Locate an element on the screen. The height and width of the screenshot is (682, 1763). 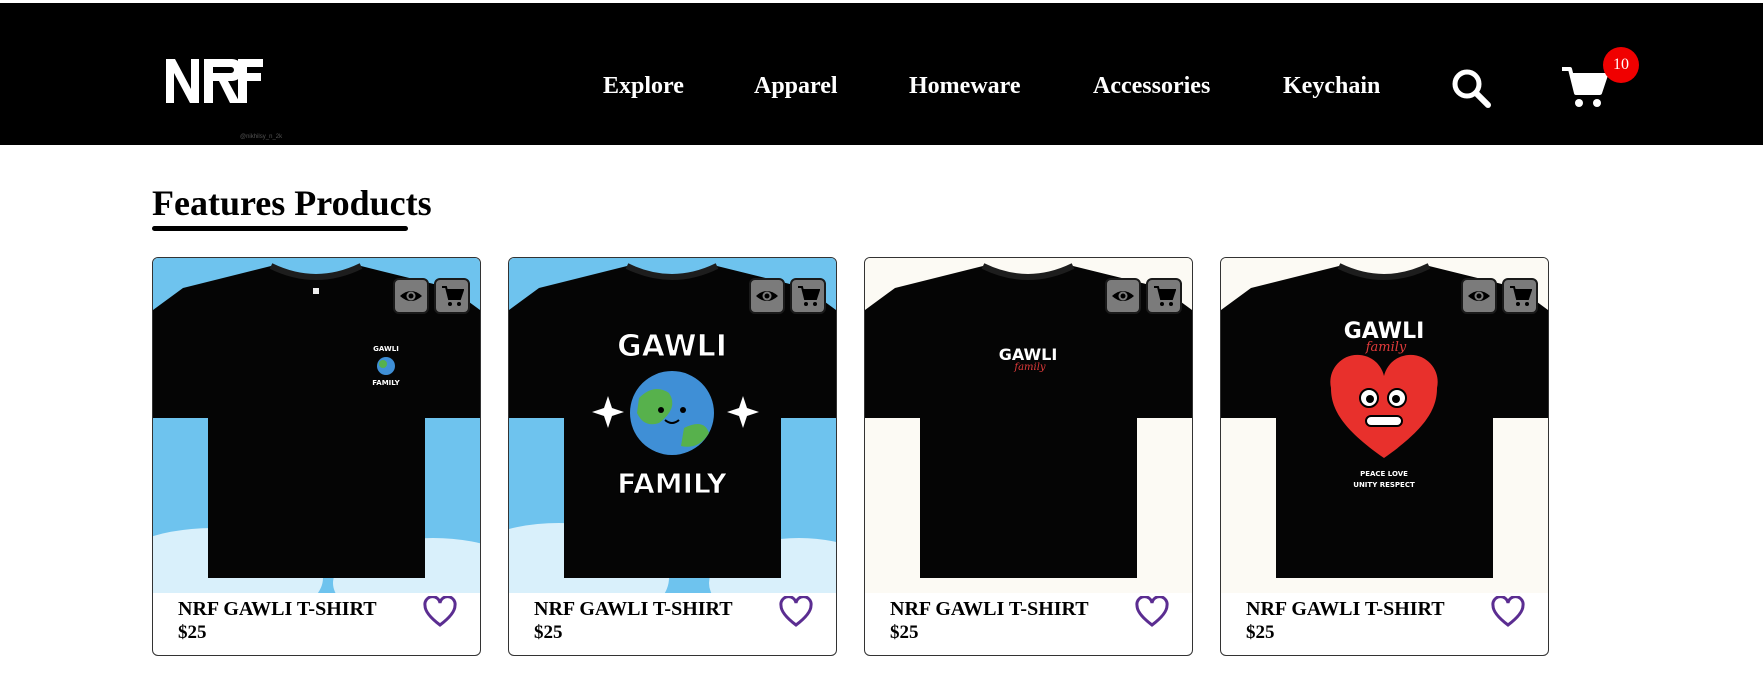
nav-homeware: Homeware is located at coordinates (965, 86).